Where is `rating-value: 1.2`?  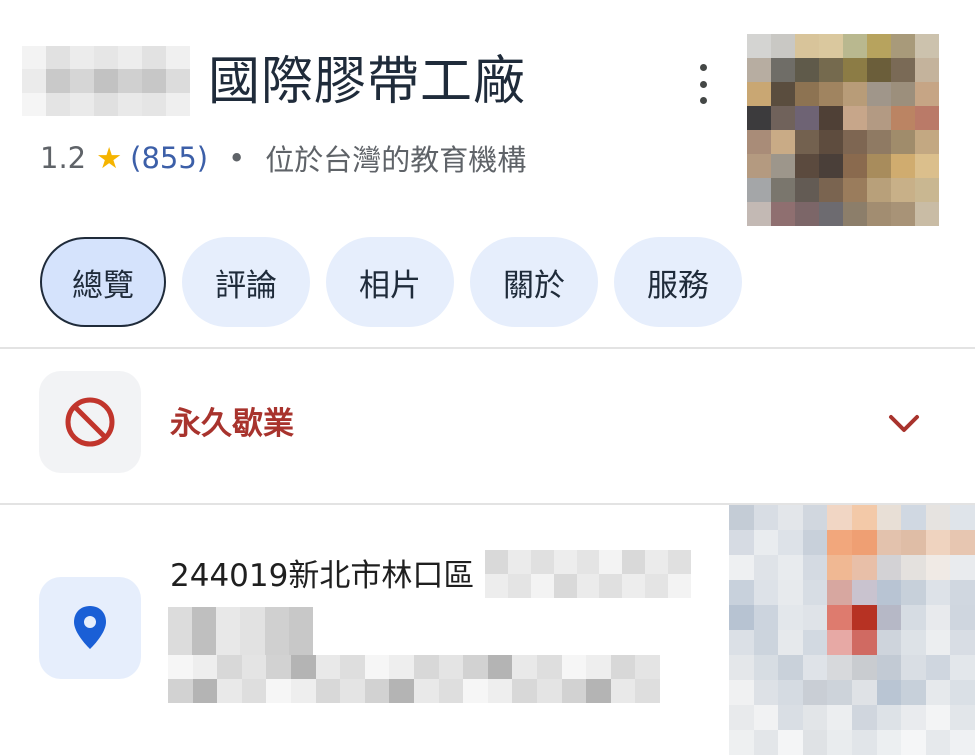 rating-value: 1.2 is located at coordinates (63, 158).